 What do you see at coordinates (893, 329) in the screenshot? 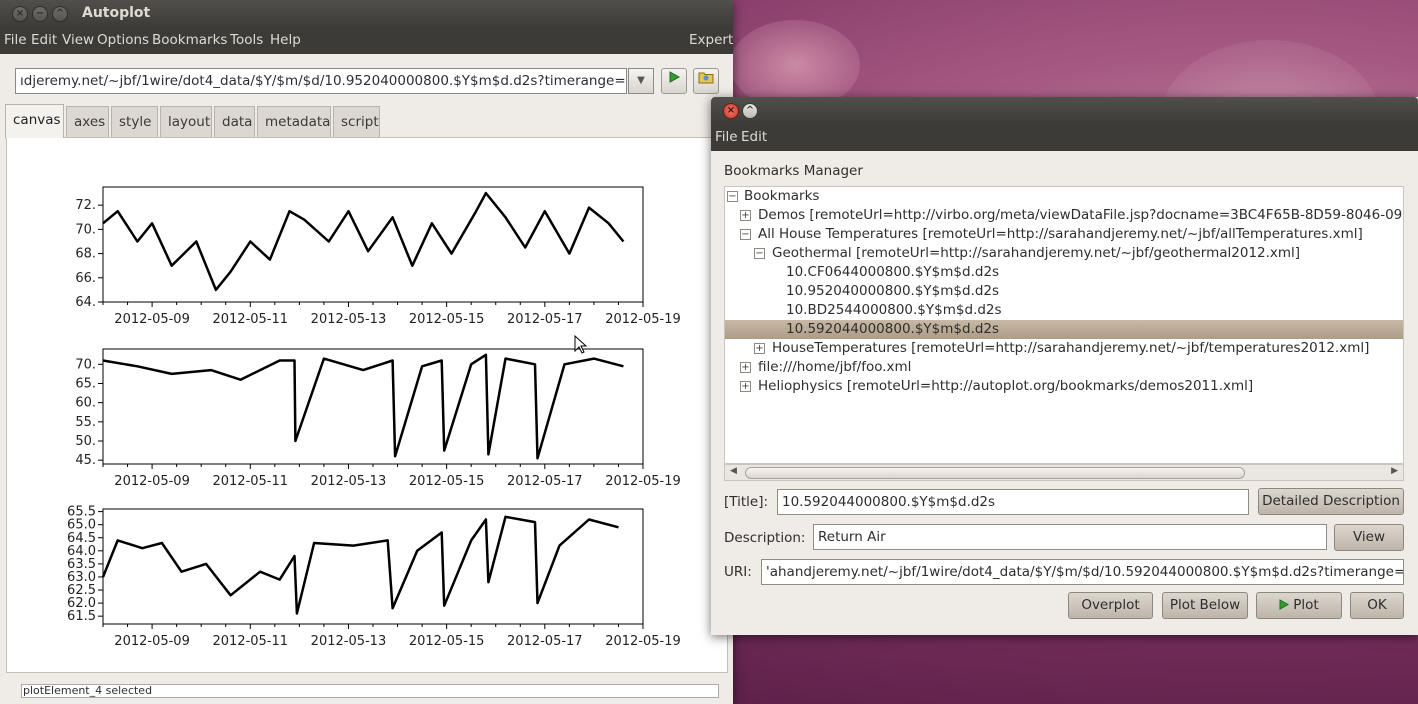
I see `tree-item-label: 10.592044000800.$Y$m$d.d2s` at bounding box center [893, 329].